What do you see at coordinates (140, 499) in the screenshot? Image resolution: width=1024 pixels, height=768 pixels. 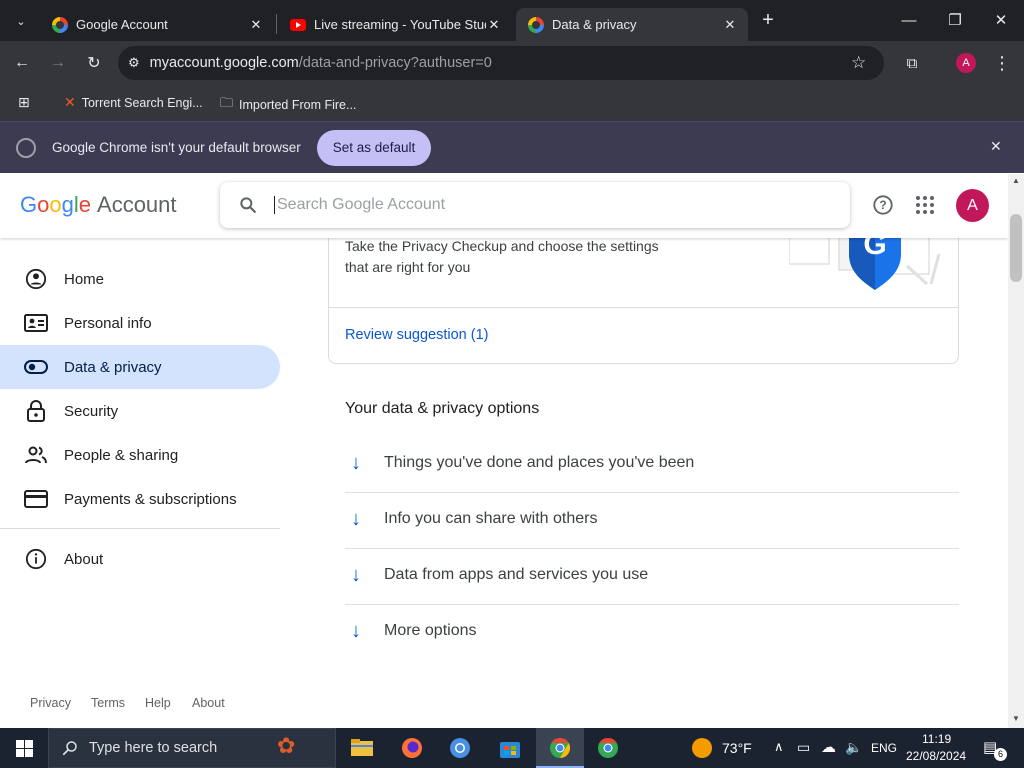 I see `nav-payments-subscriptions: Payments & subscriptions` at bounding box center [140, 499].